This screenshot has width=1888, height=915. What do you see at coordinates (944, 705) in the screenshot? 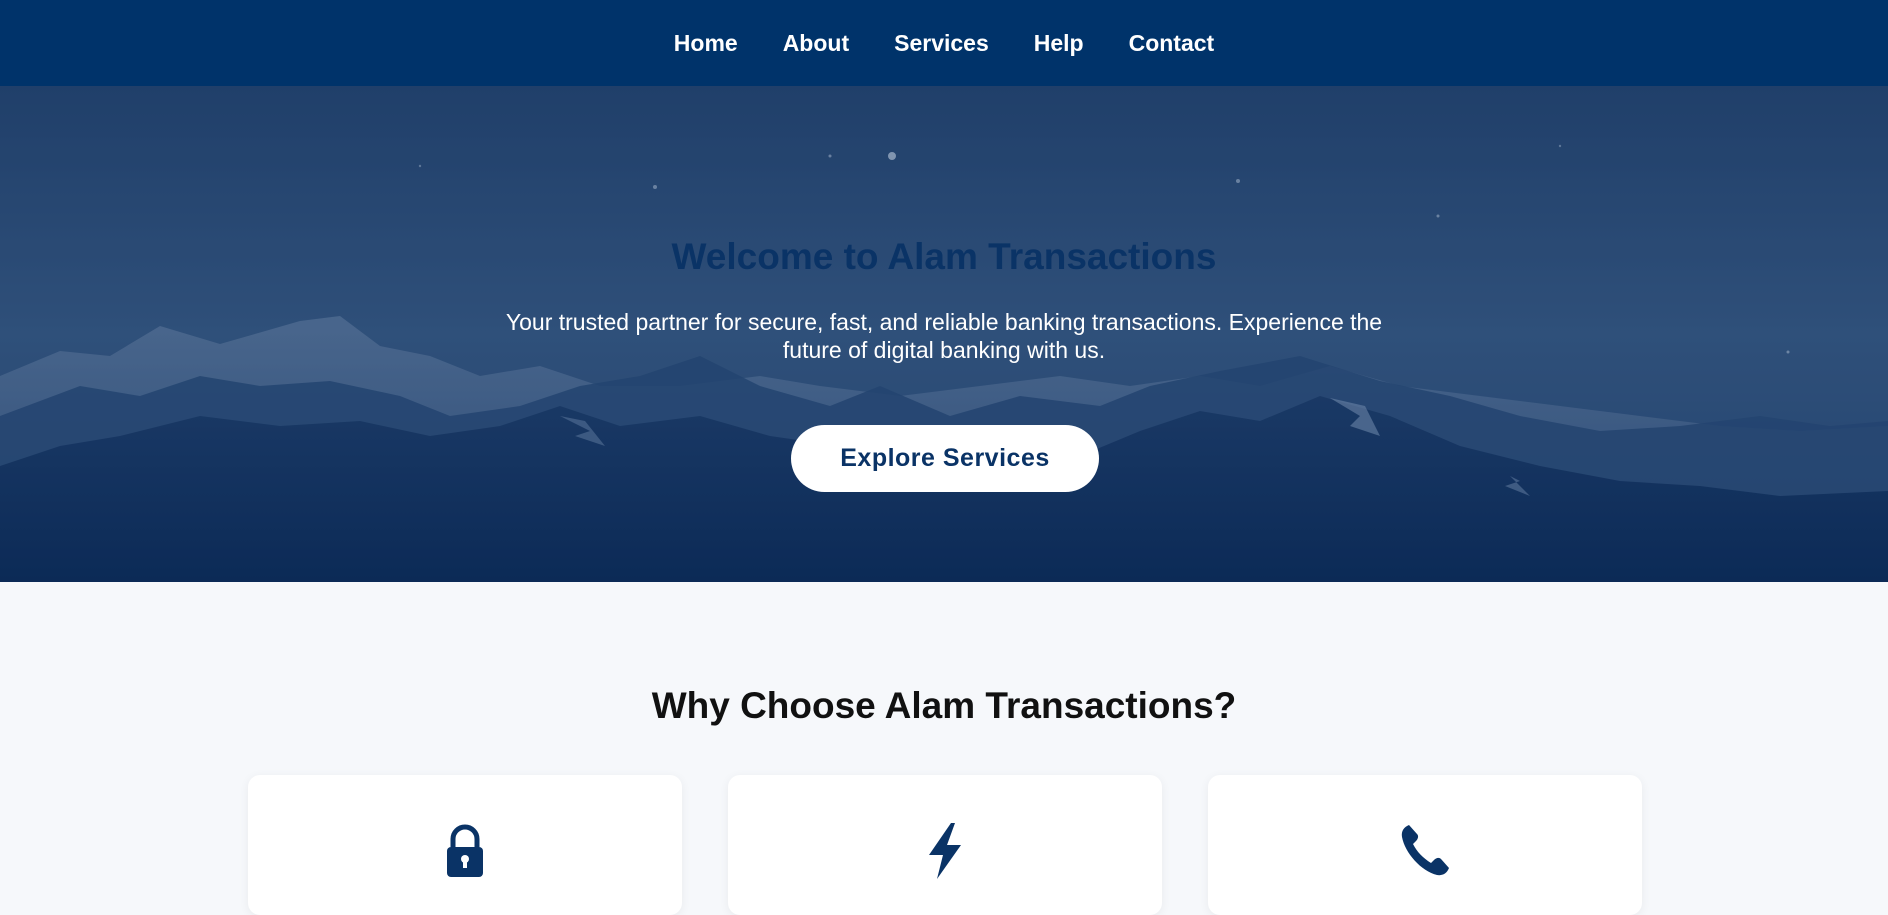
I see `features-heading: Why Choose Alam Transactions?` at bounding box center [944, 705].